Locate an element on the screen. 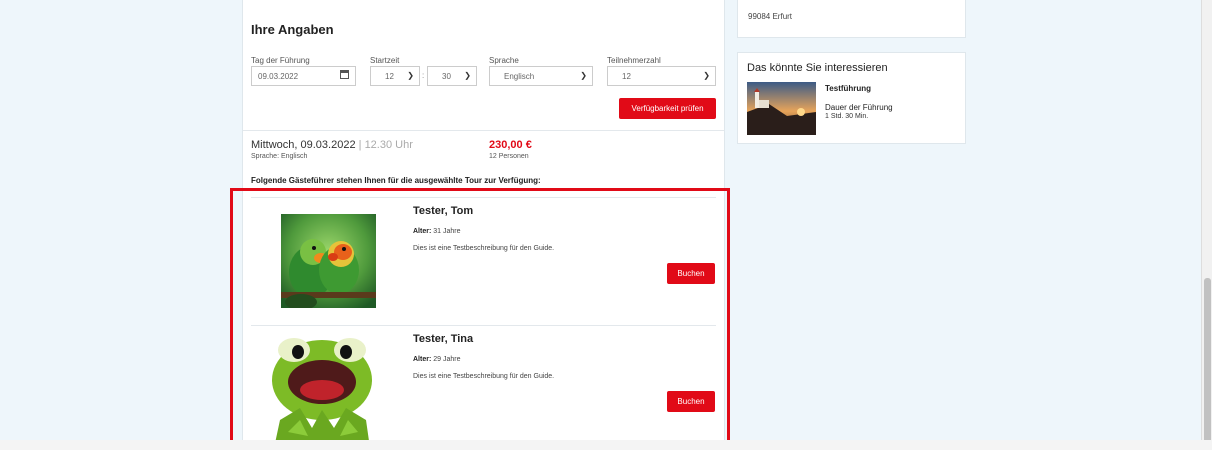  tour-price: 230,00 € is located at coordinates (510, 145).